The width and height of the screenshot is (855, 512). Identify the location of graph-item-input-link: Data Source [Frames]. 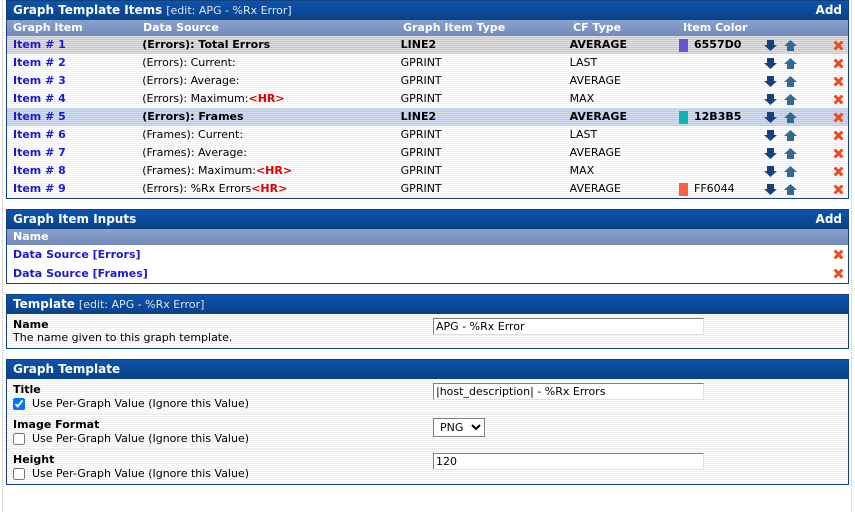
(80, 273).